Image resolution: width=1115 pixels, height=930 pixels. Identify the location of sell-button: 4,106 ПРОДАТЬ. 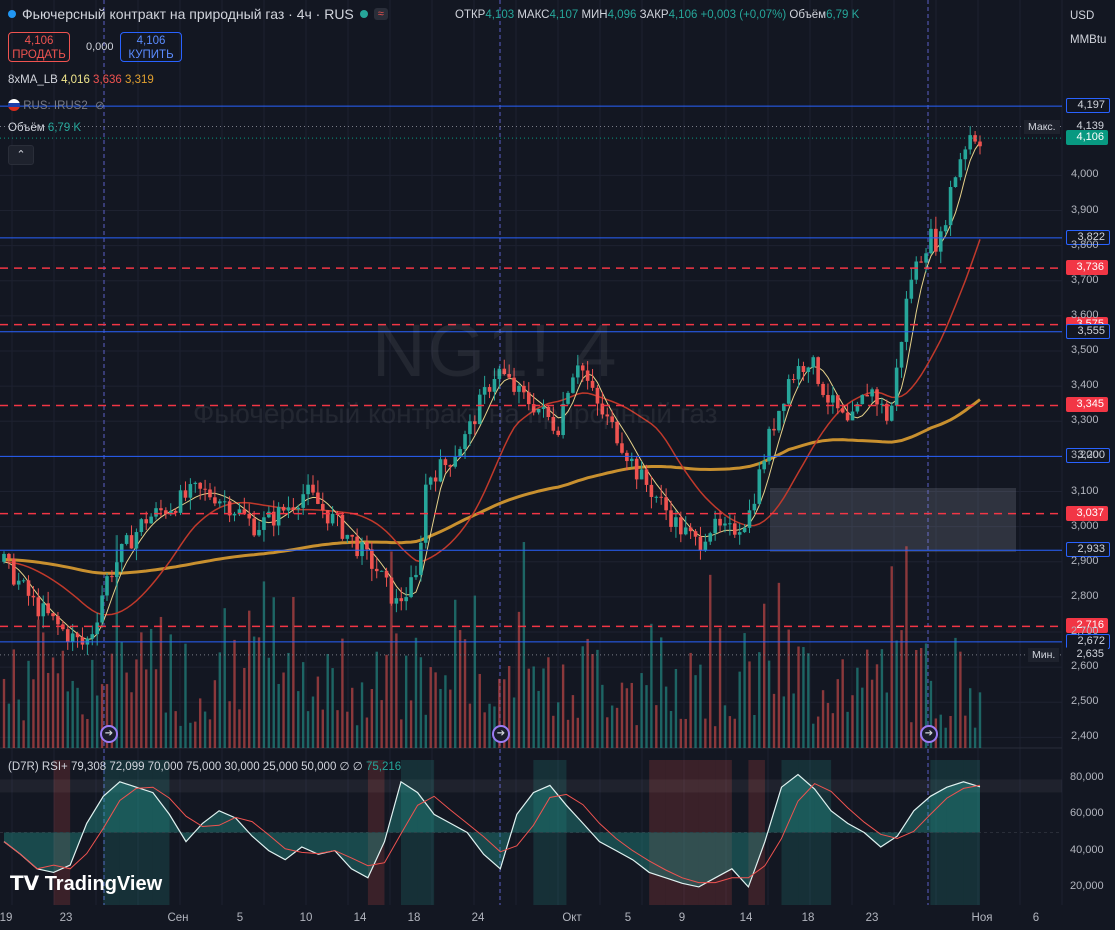
(39, 47).